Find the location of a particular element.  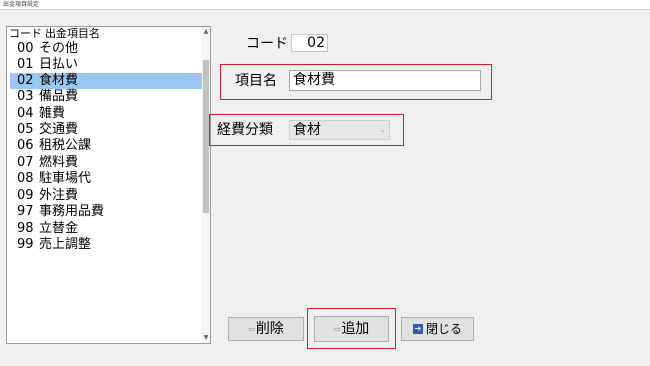

item-code: 04 is located at coordinates (25, 113).